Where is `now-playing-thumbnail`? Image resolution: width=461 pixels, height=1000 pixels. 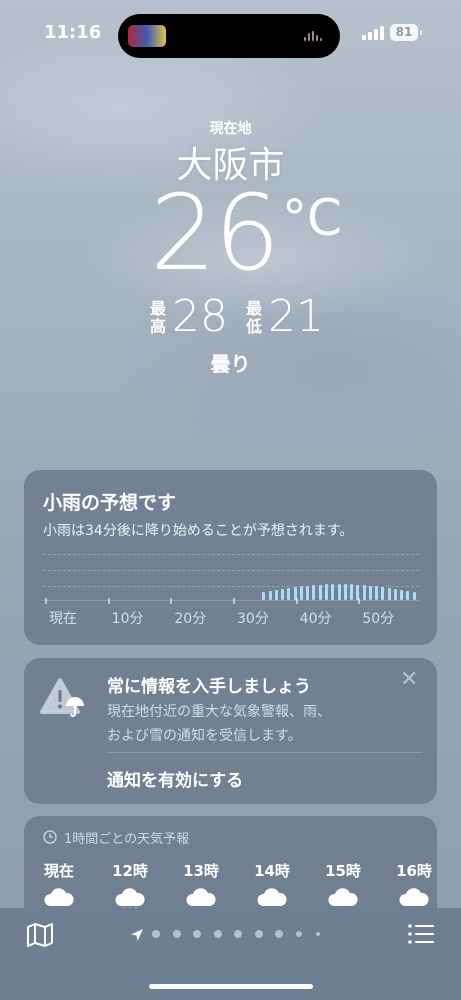 now-playing-thumbnail is located at coordinates (147, 36).